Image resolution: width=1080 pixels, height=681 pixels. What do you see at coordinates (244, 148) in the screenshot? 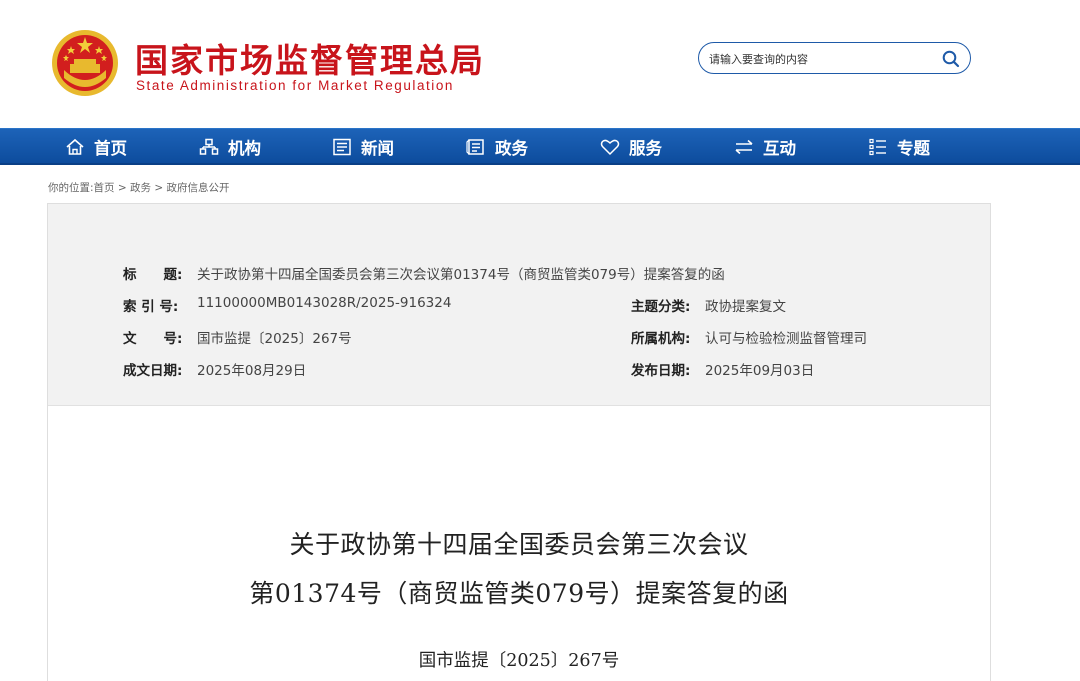
I see `nav-label: 机构` at bounding box center [244, 148].